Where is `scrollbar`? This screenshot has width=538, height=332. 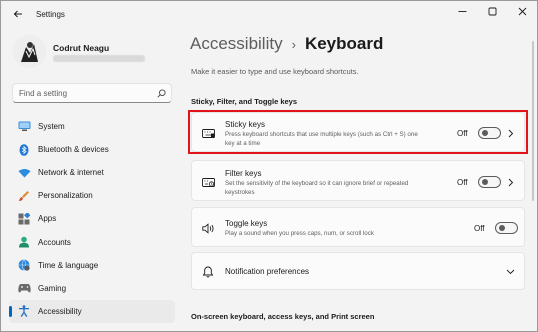 scrollbar is located at coordinates (533, 121).